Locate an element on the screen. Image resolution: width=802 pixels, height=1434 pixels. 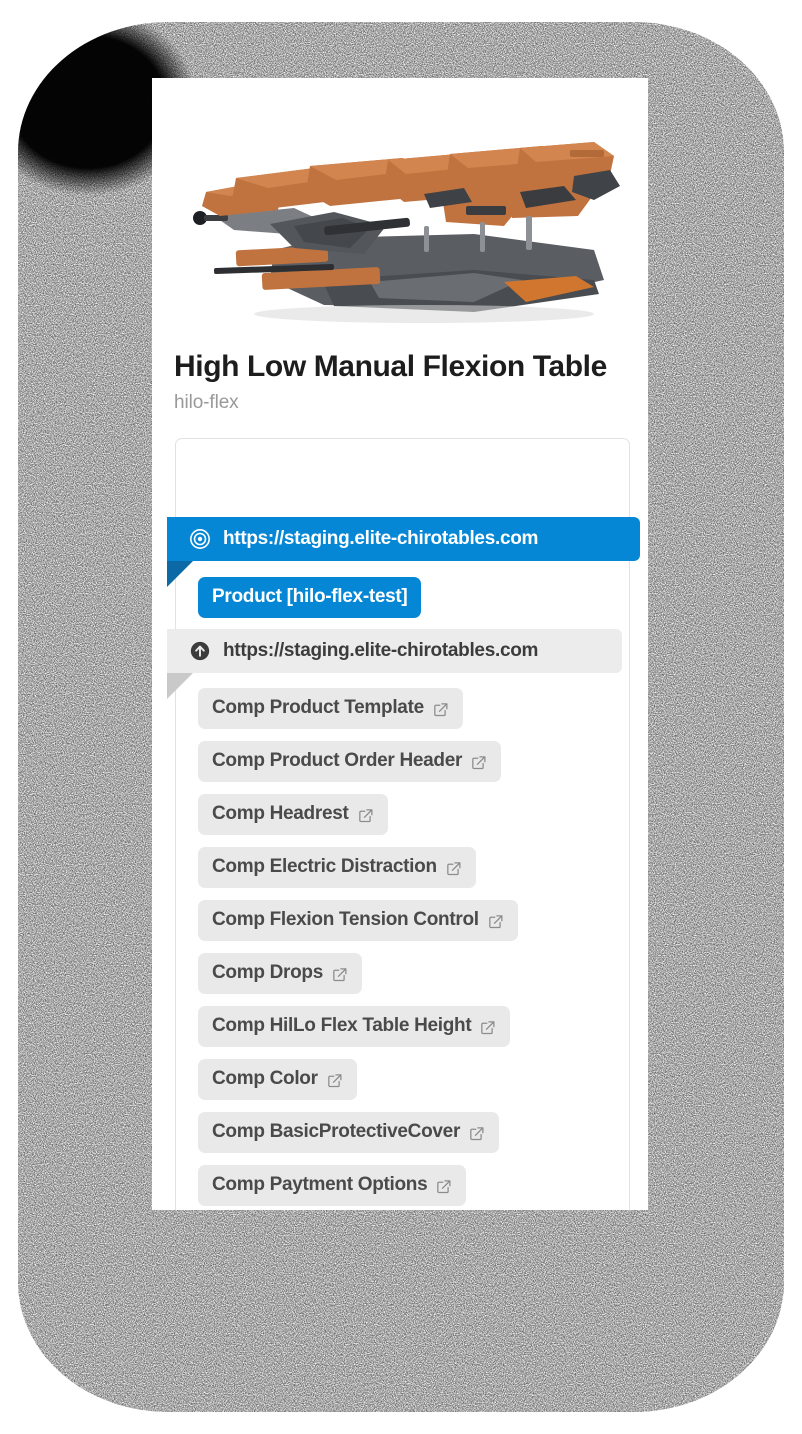
selected-product-pill: Product [hilo-flex-test] is located at coordinates (310, 597).